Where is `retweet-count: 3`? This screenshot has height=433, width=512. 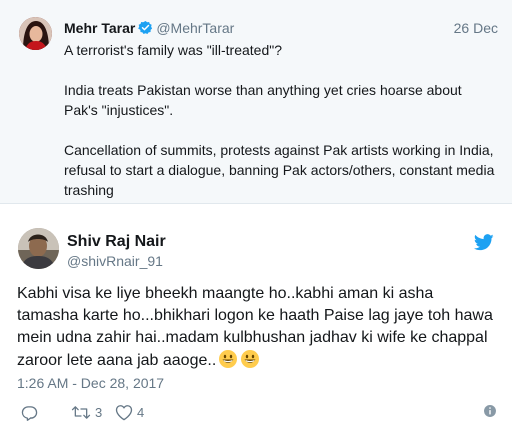
retweet-count: 3 is located at coordinates (99, 412).